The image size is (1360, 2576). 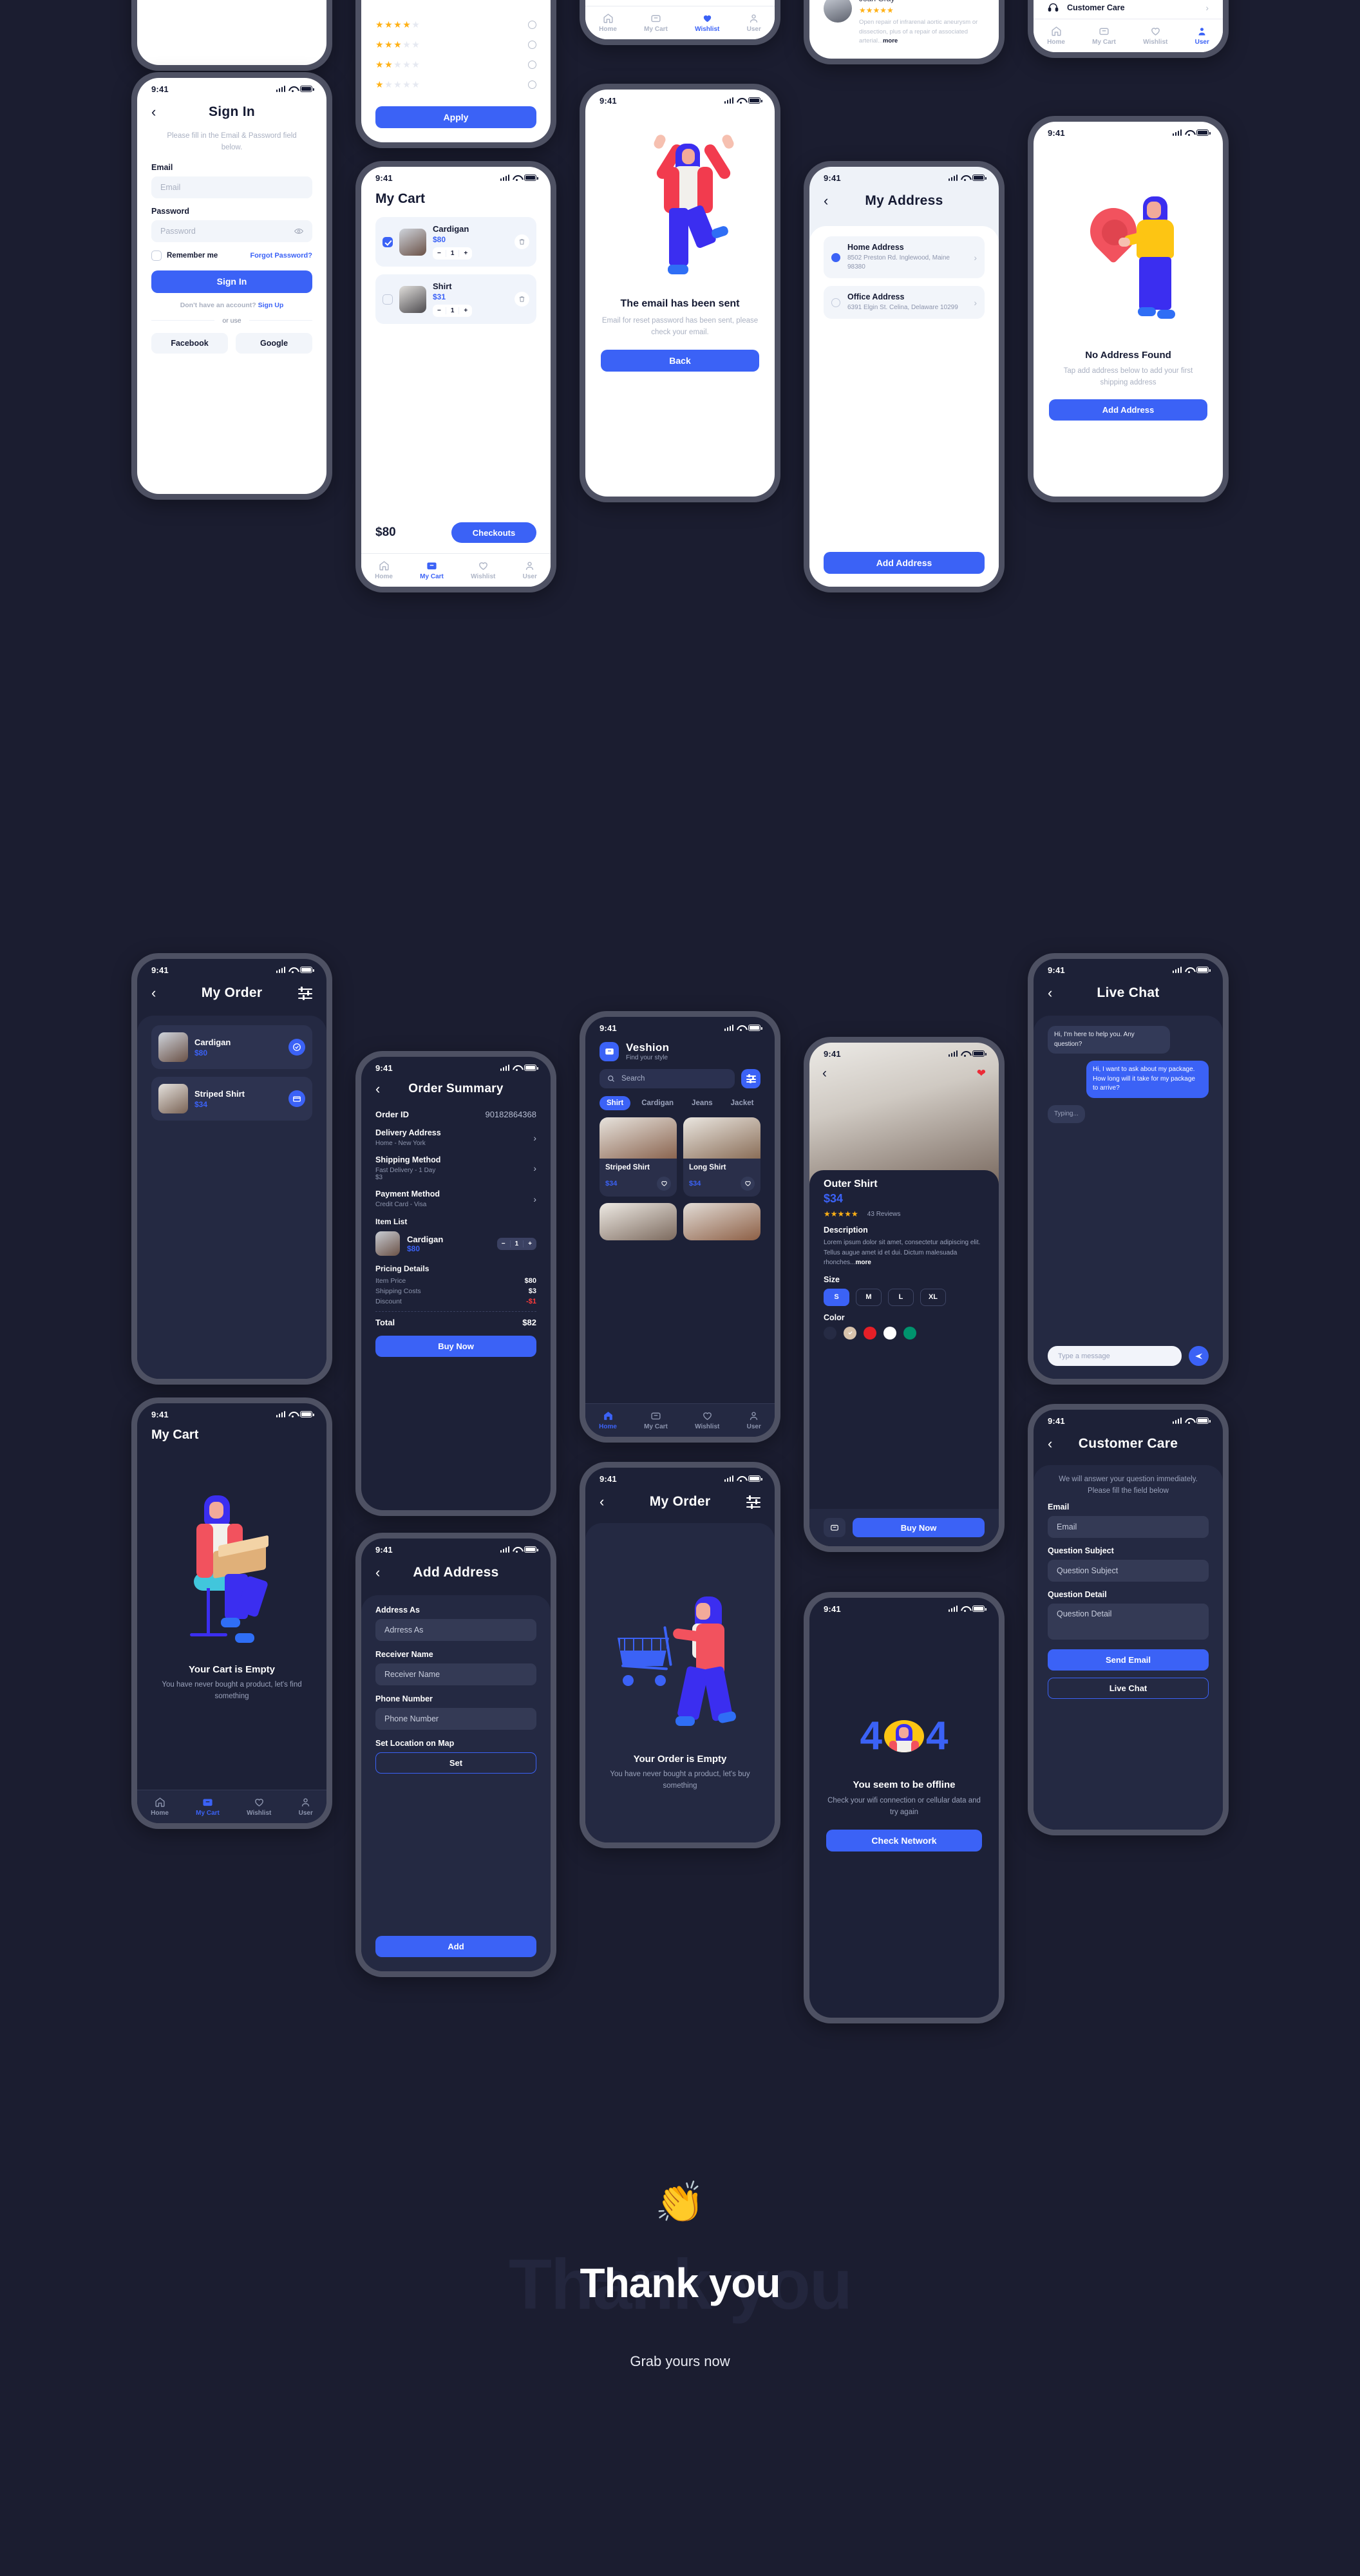 I want to click on size-option: M, so click(x=869, y=1297).